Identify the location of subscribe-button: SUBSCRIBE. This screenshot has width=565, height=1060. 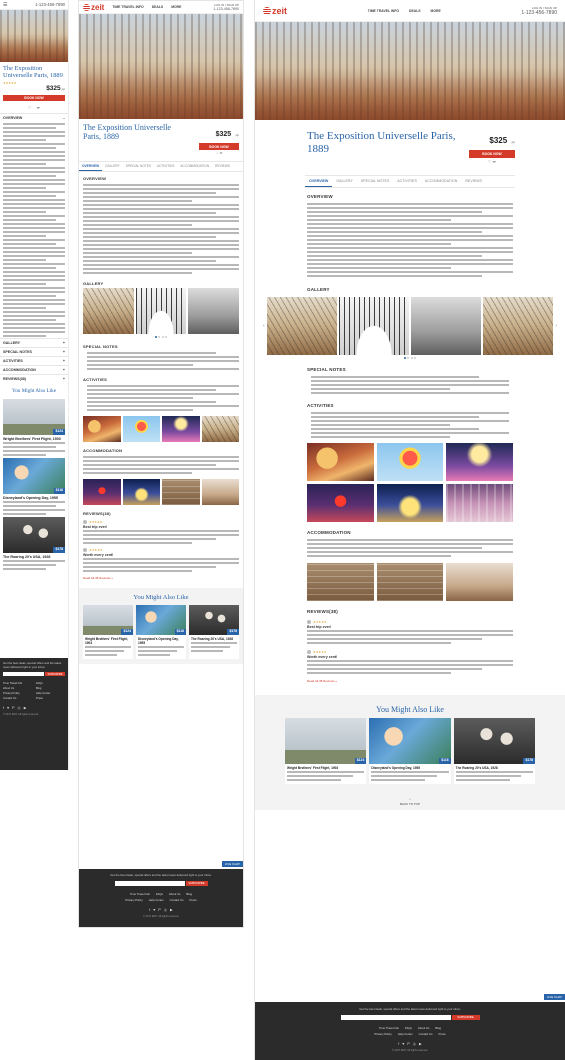
(196, 883).